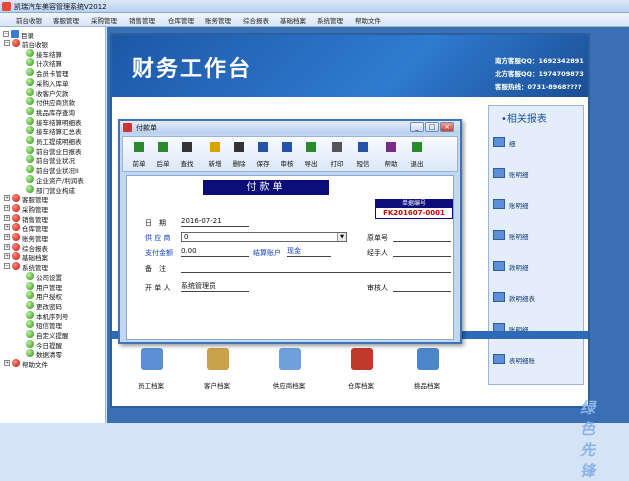  Describe the element at coordinates (337, 147) in the screenshot. I see `print-icon` at that location.